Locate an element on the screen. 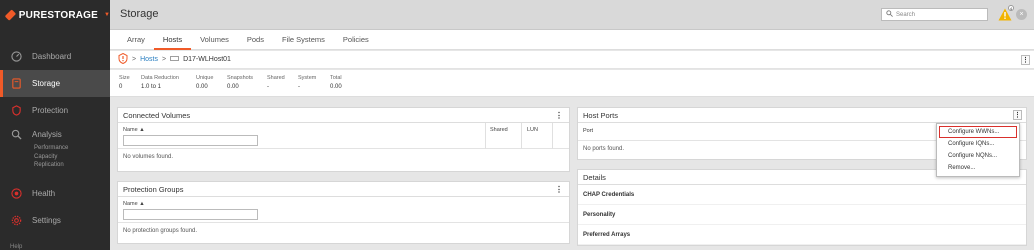 The height and width of the screenshot is (250, 1034). search-input: Search is located at coordinates (934, 14).